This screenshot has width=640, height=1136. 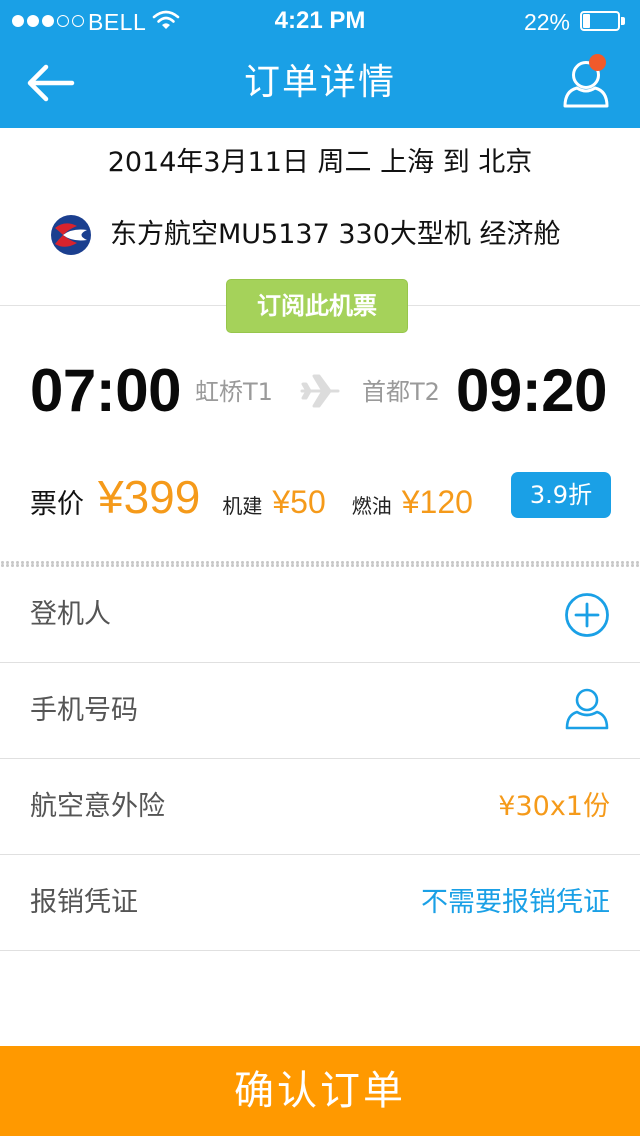 What do you see at coordinates (437, 502) in the screenshot?
I see `fuel-fee-value: ¥120` at bounding box center [437, 502].